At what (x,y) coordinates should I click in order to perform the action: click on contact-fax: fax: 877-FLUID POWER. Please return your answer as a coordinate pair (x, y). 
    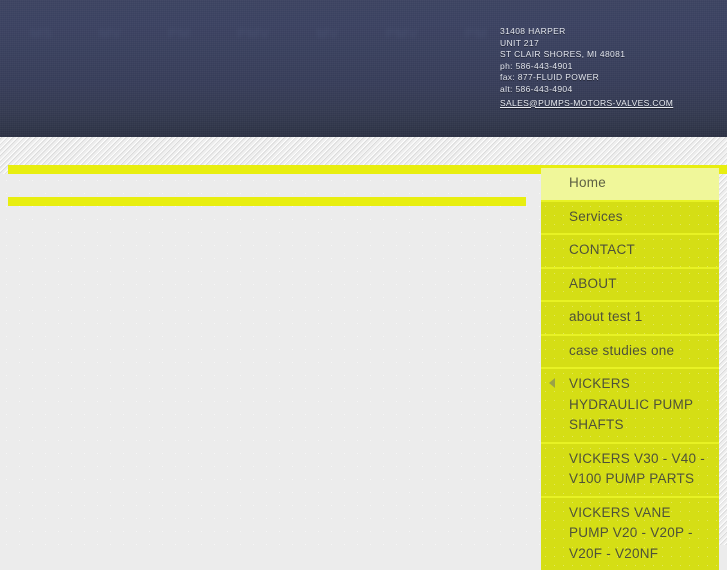
    Looking at the image, I should click on (610, 78).